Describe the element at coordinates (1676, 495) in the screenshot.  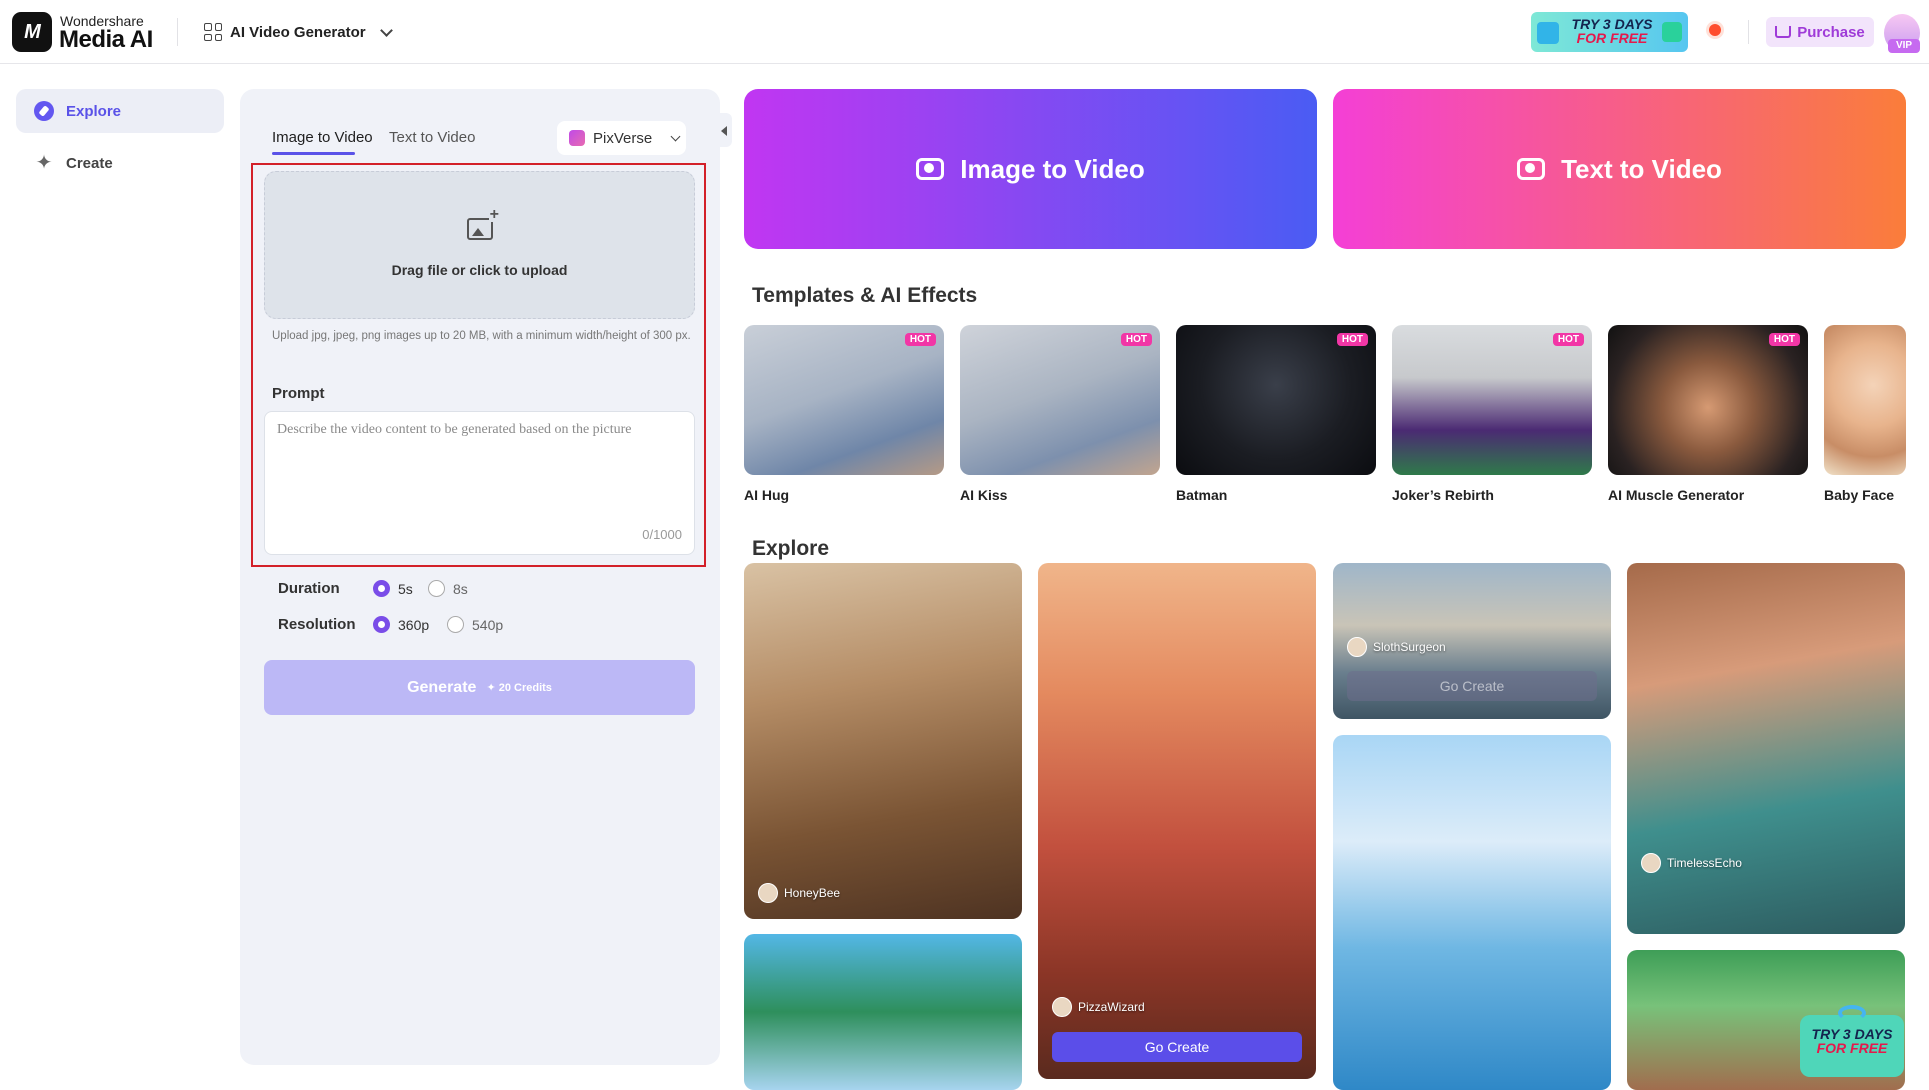
I see `template-name: AI Muscle Generator` at that location.